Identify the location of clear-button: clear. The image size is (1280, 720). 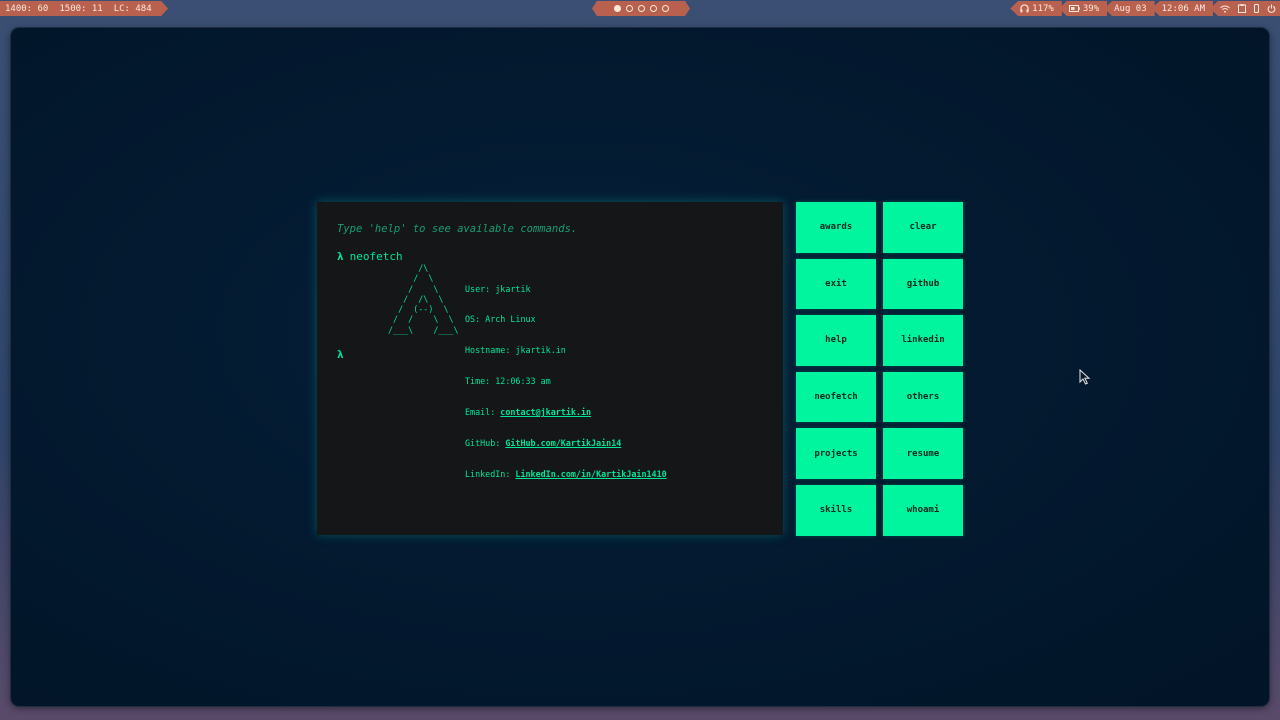
(923, 227).